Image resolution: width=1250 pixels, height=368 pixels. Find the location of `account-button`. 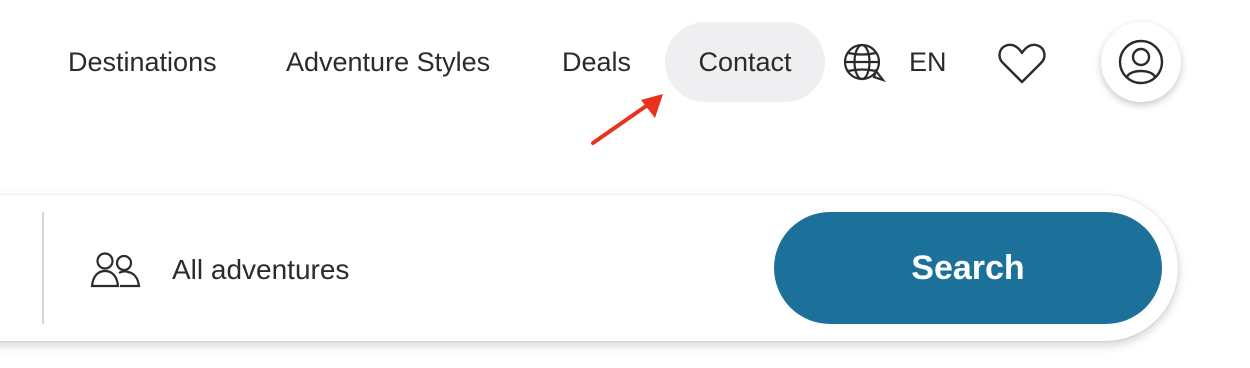

account-button is located at coordinates (1141, 62).